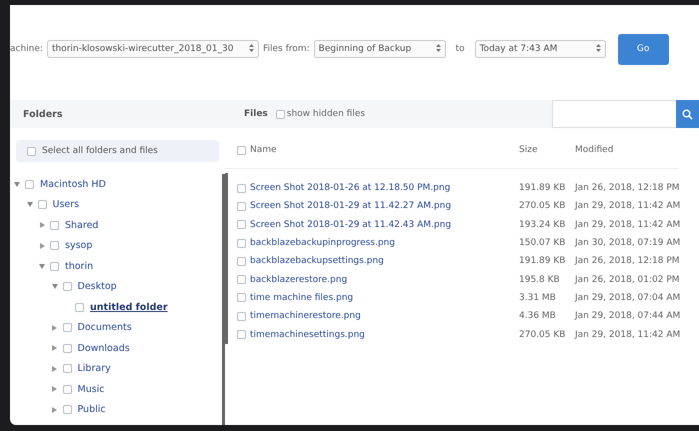 Image resolution: width=699 pixels, height=431 pixels. Describe the element at coordinates (256, 114) in the screenshot. I see `panel-title: Files` at that location.